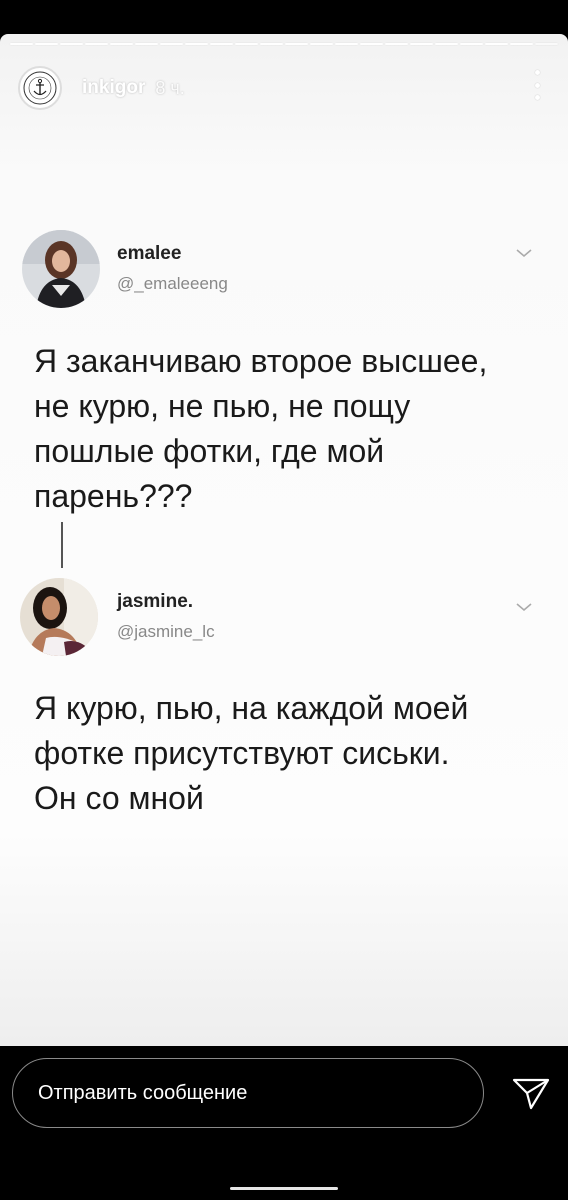  I want to click on anchor-logo-icon, so click(40, 88).